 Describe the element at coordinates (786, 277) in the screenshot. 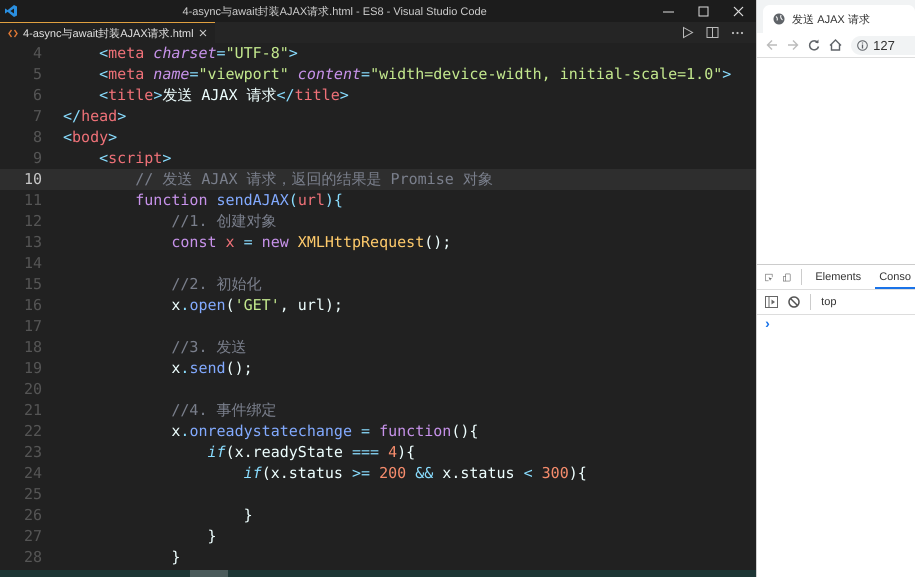

I see `device-toolbar-icon` at that location.